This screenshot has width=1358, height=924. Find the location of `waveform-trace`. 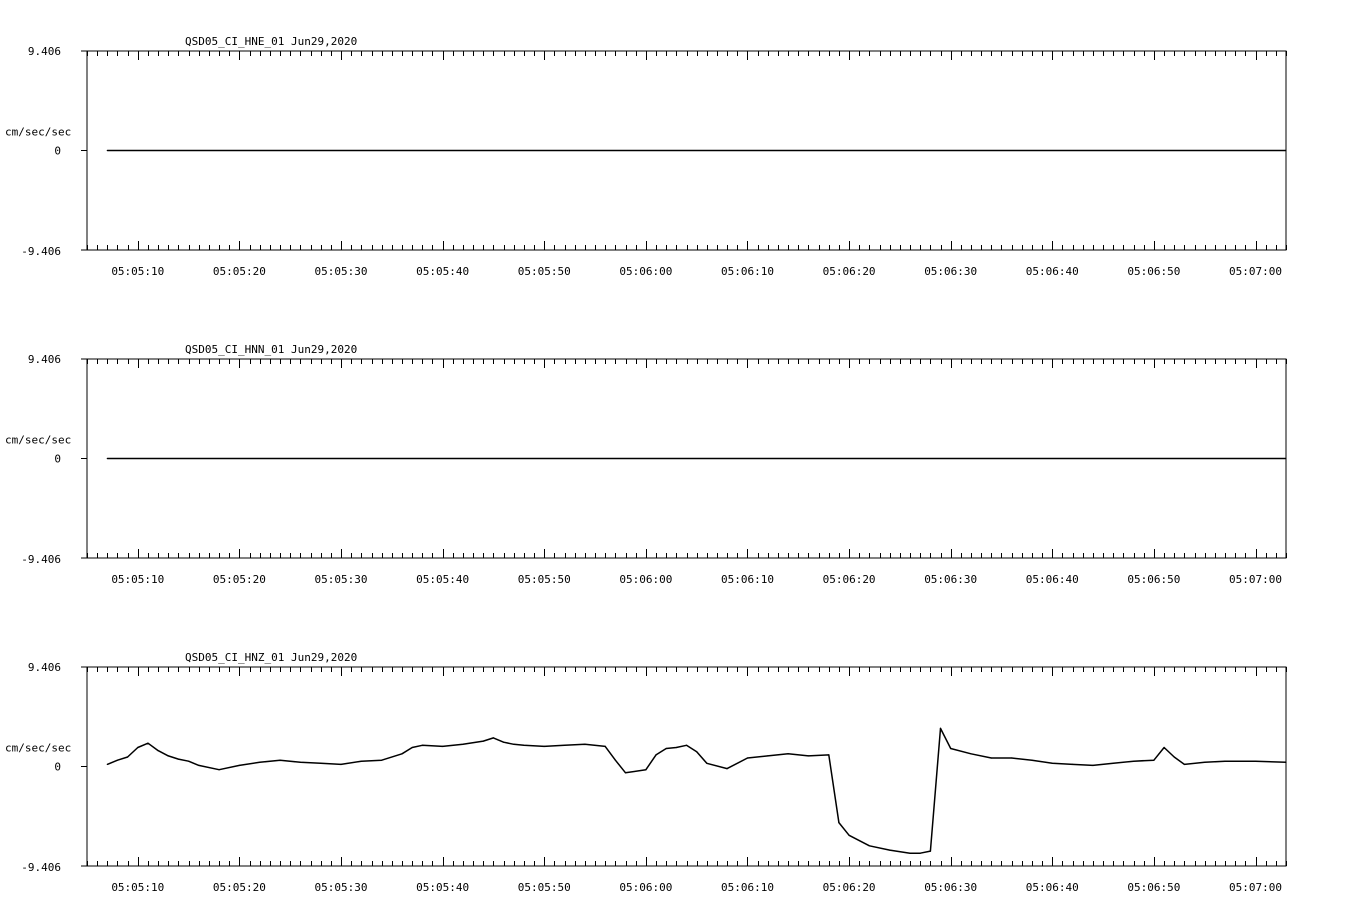

waveform-trace is located at coordinates (697, 790).